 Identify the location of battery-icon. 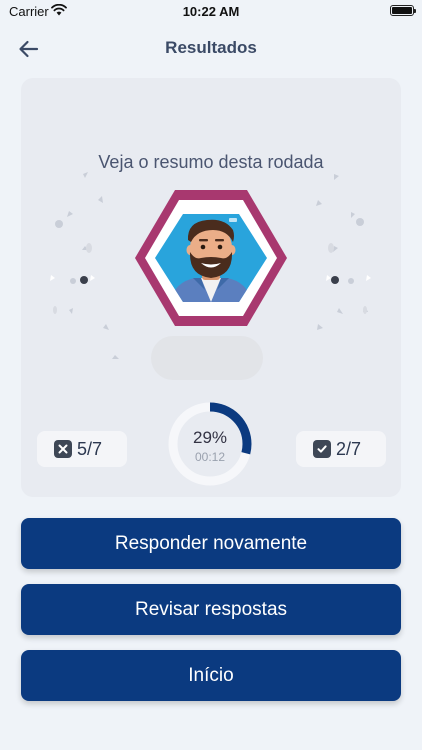
(403, 10).